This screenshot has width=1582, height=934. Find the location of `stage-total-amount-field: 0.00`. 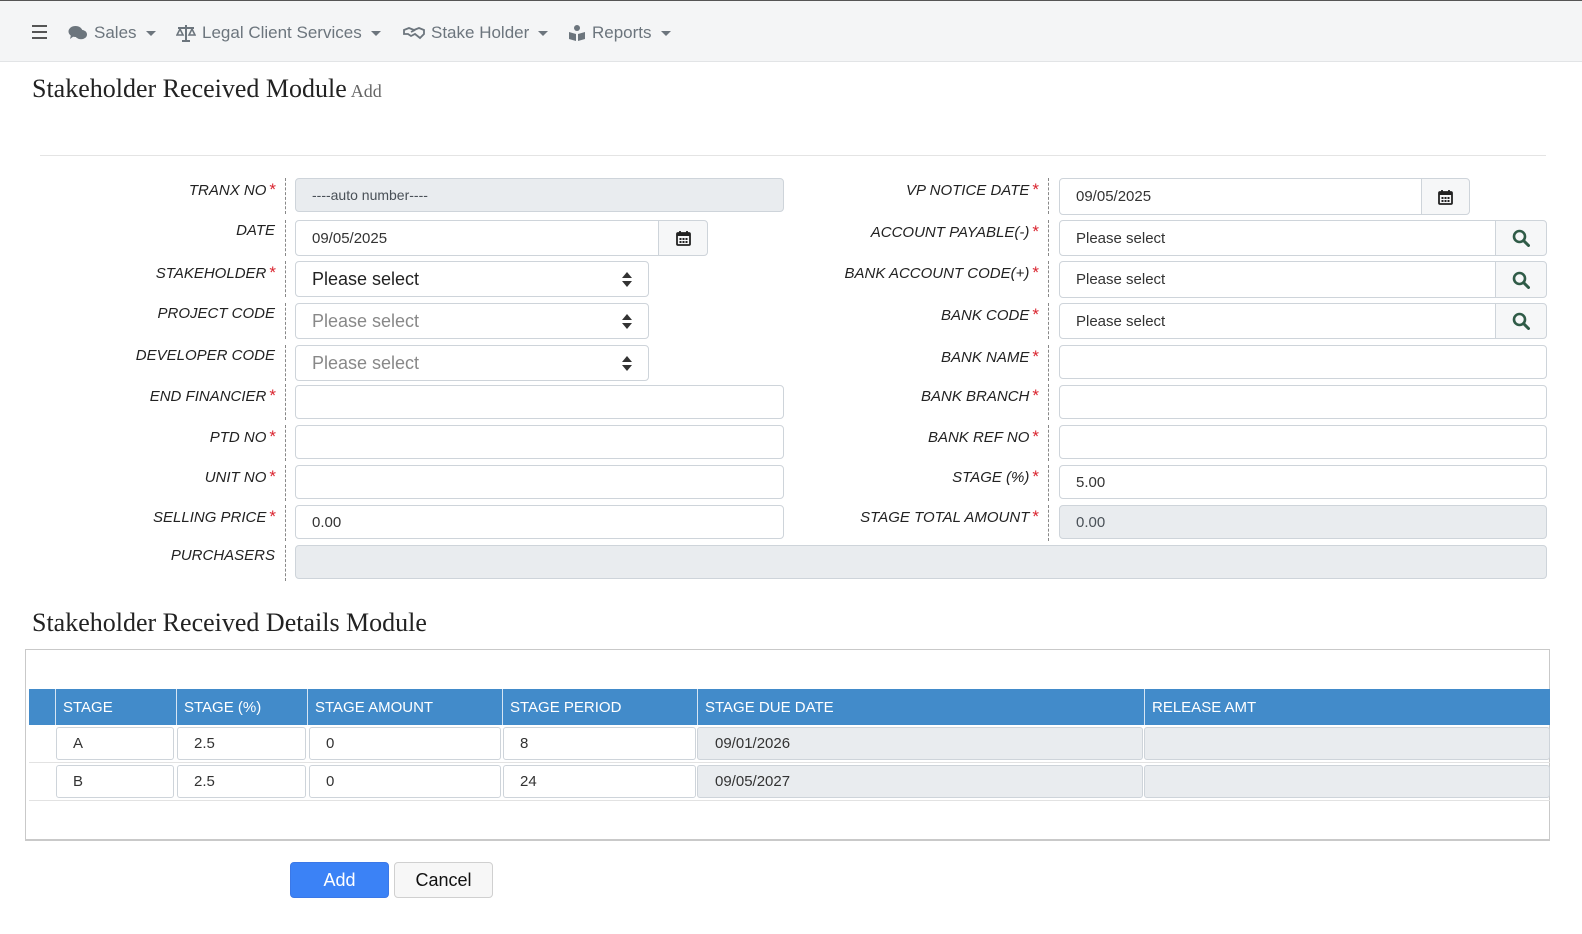

stage-total-amount-field: 0.00 is located at coordinates (1303, 522).